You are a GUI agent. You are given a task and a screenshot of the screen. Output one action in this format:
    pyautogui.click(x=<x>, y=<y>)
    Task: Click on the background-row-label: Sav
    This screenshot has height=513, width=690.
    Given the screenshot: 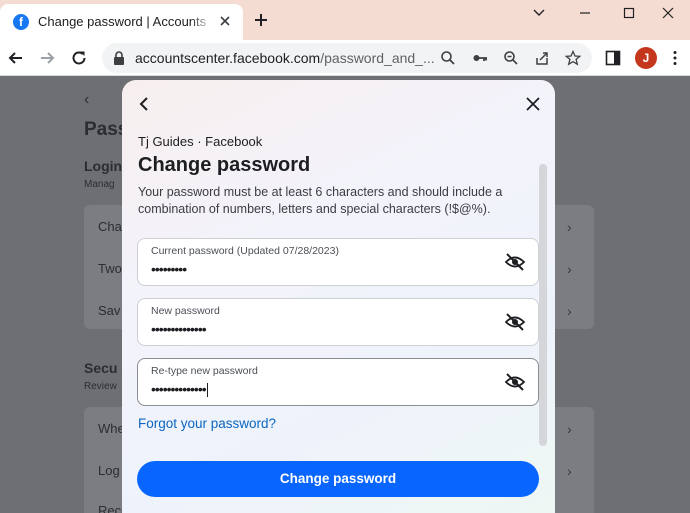 What is the action you would take?
    pyautogui.click(x=109, y=310)
    